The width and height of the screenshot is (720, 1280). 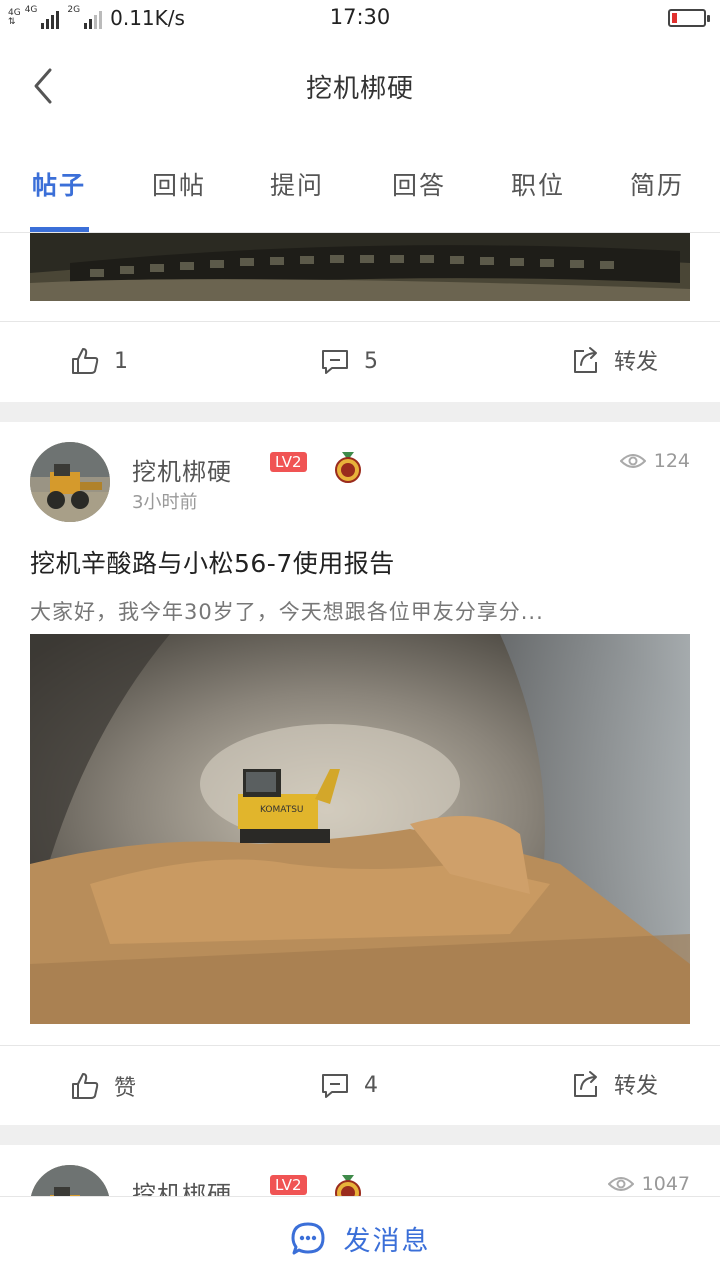 What do you see at coordinates (212, 562) in the screenshot?
I see `post-title: 挖机辛酸路与小松56-7使用报告` at bounding box center [212, 562].